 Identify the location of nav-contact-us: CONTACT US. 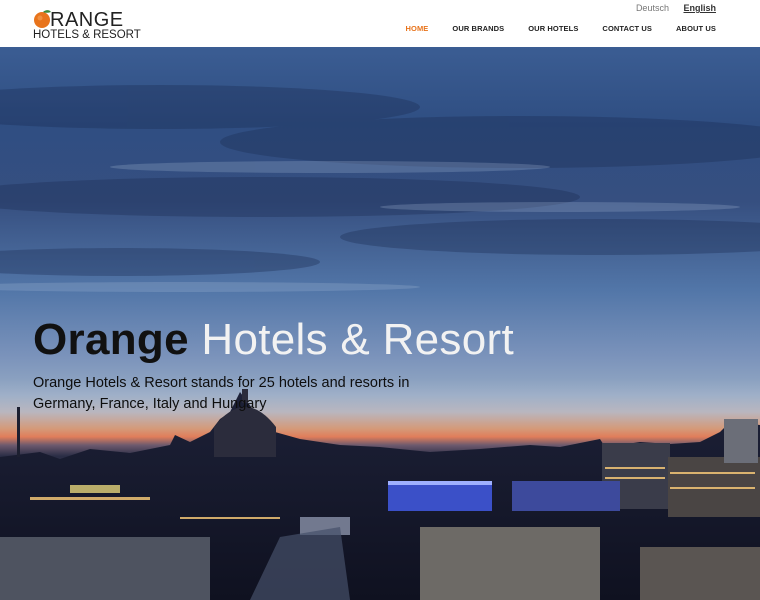
(615, 28).